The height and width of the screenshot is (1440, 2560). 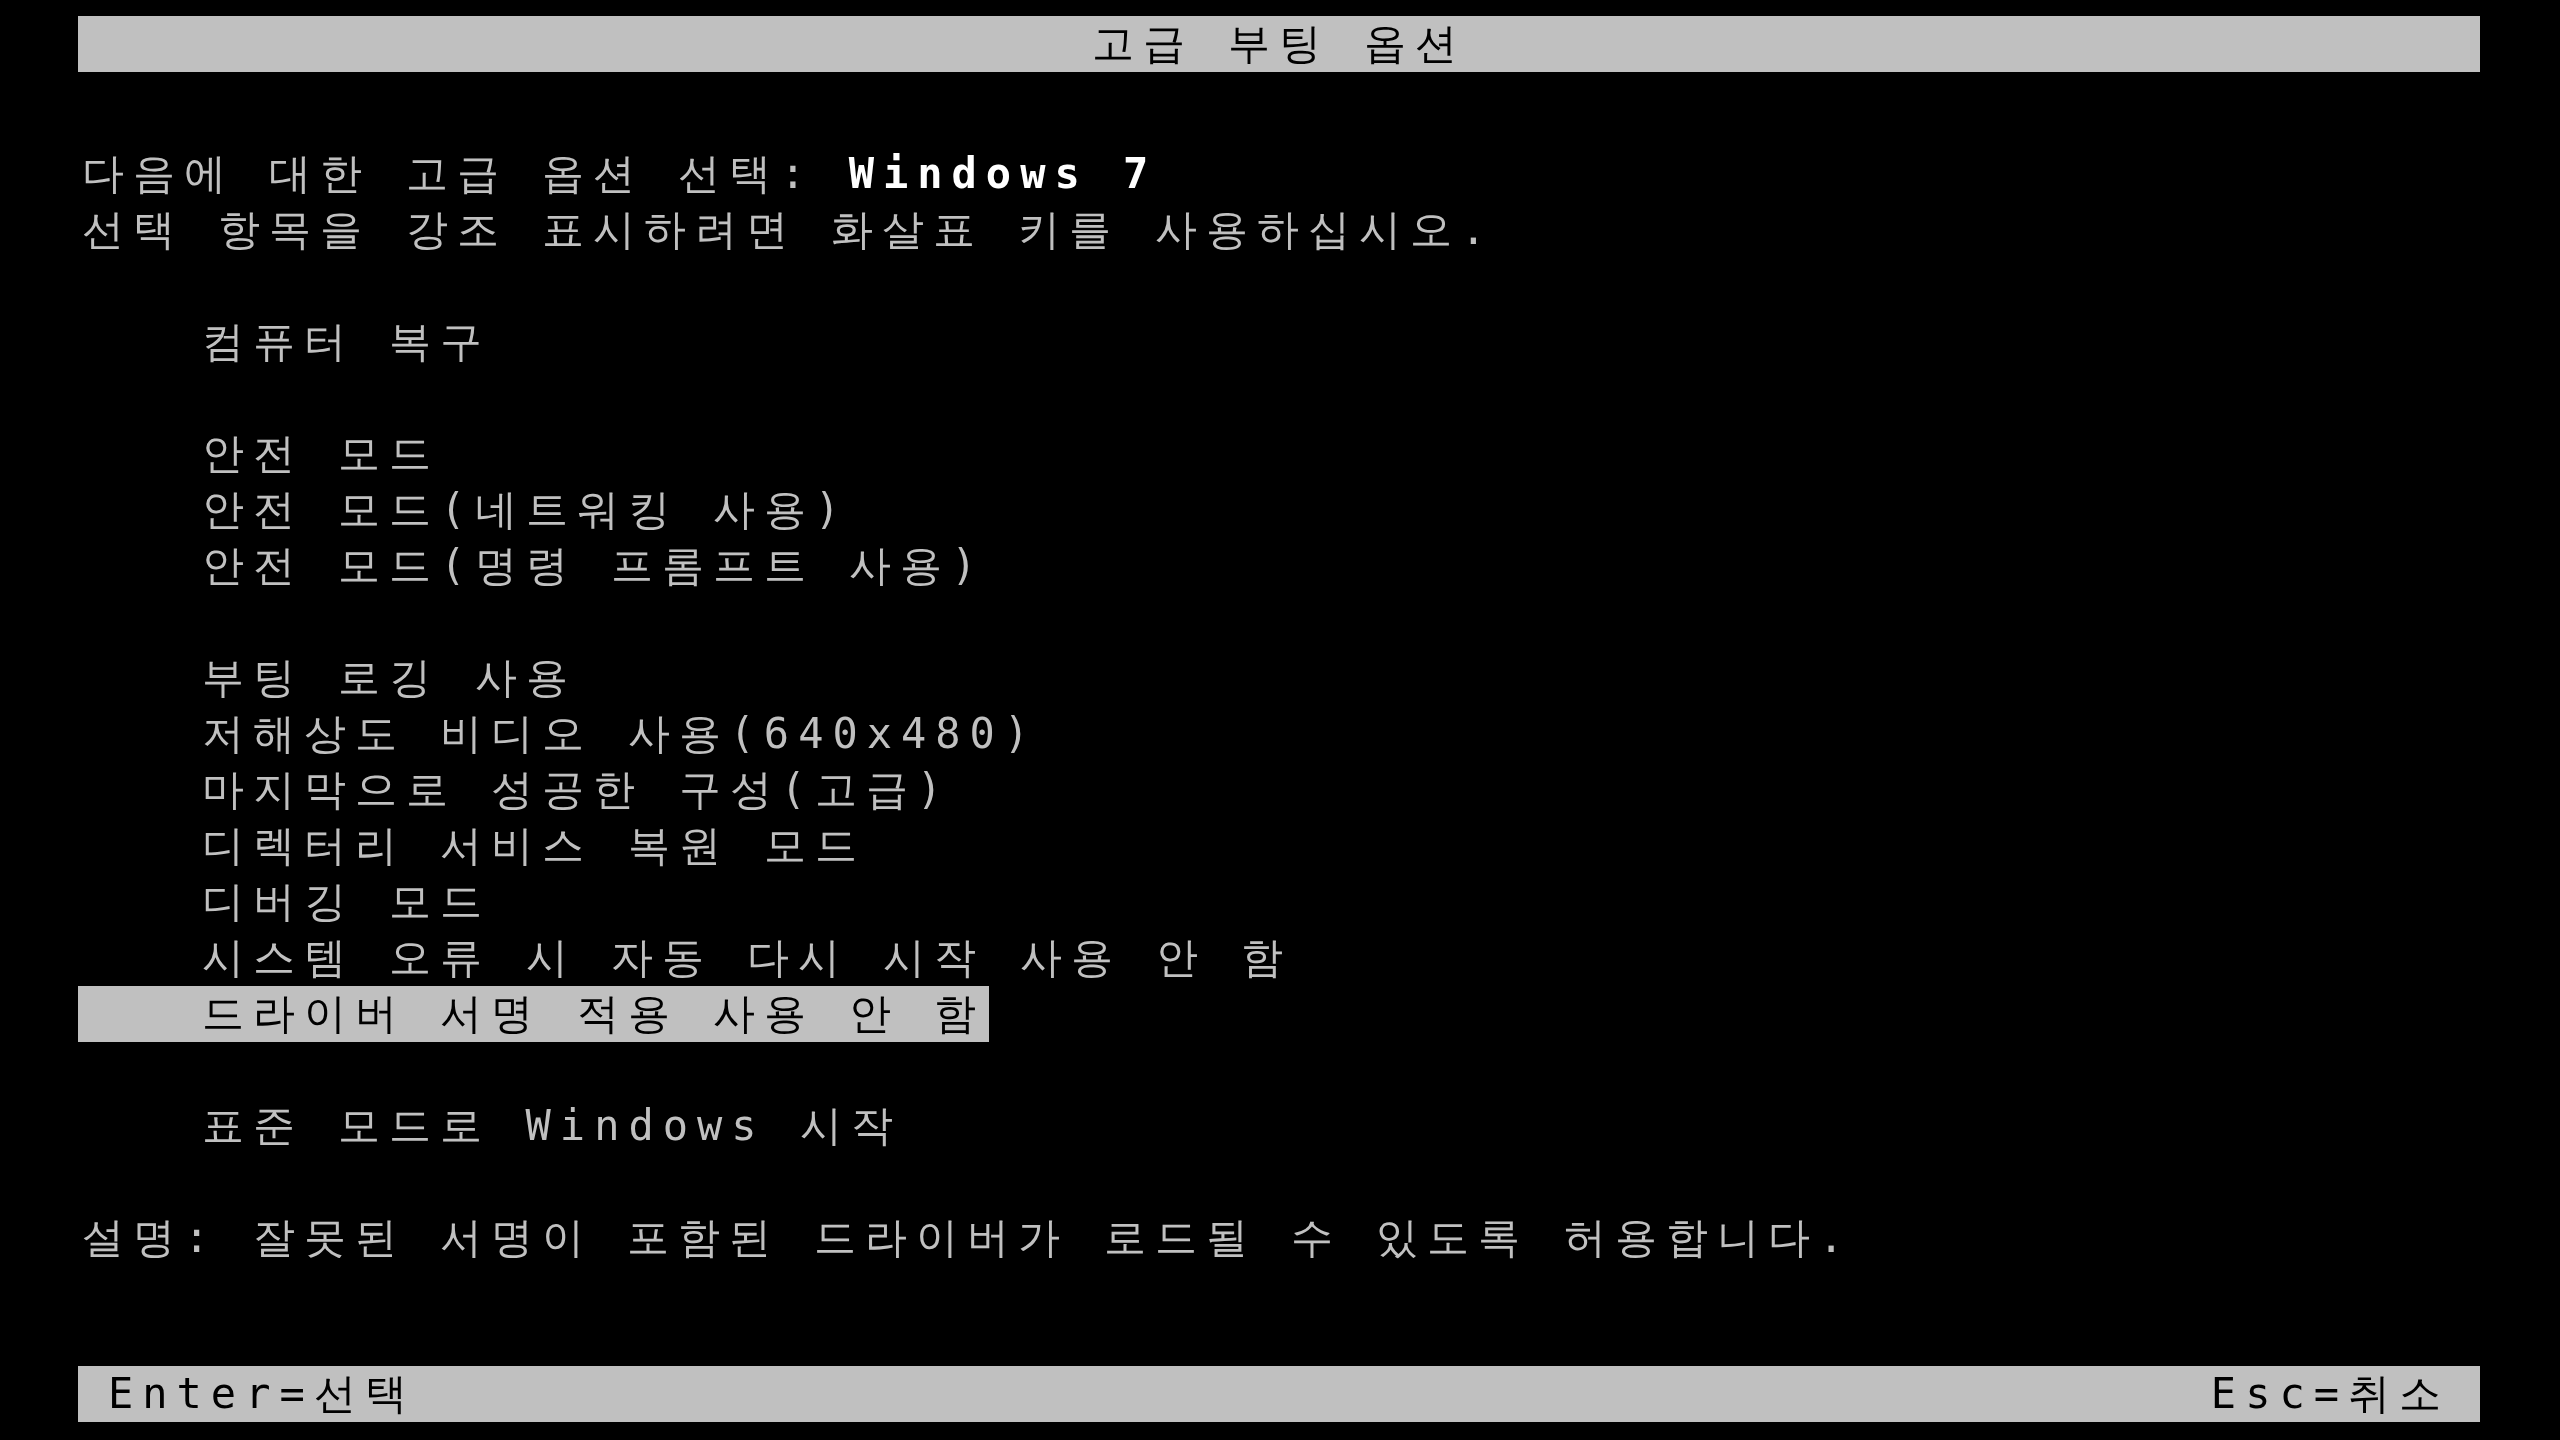 I want to click on key-hint: Esc=취소, so click(x=2330, y=1394).